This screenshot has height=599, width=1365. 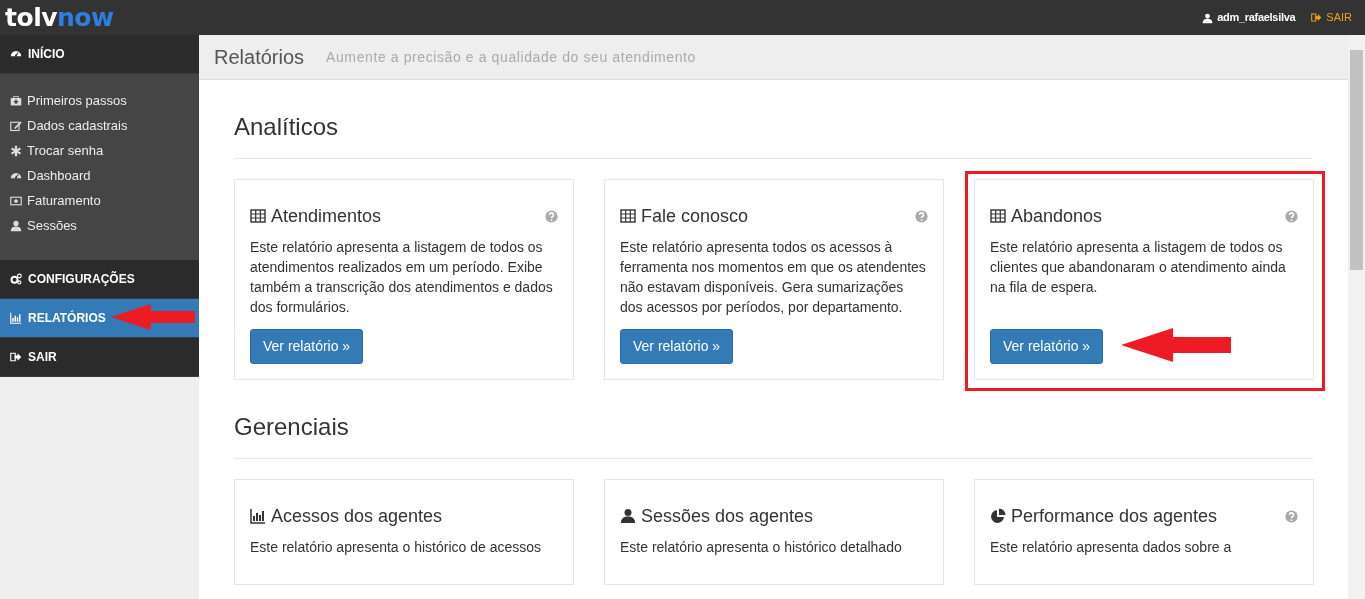 What do you see at coordinates (59, 17) in the screenshot?
I see `brand-logo: tolvnow` at bounding box center [59, 17].